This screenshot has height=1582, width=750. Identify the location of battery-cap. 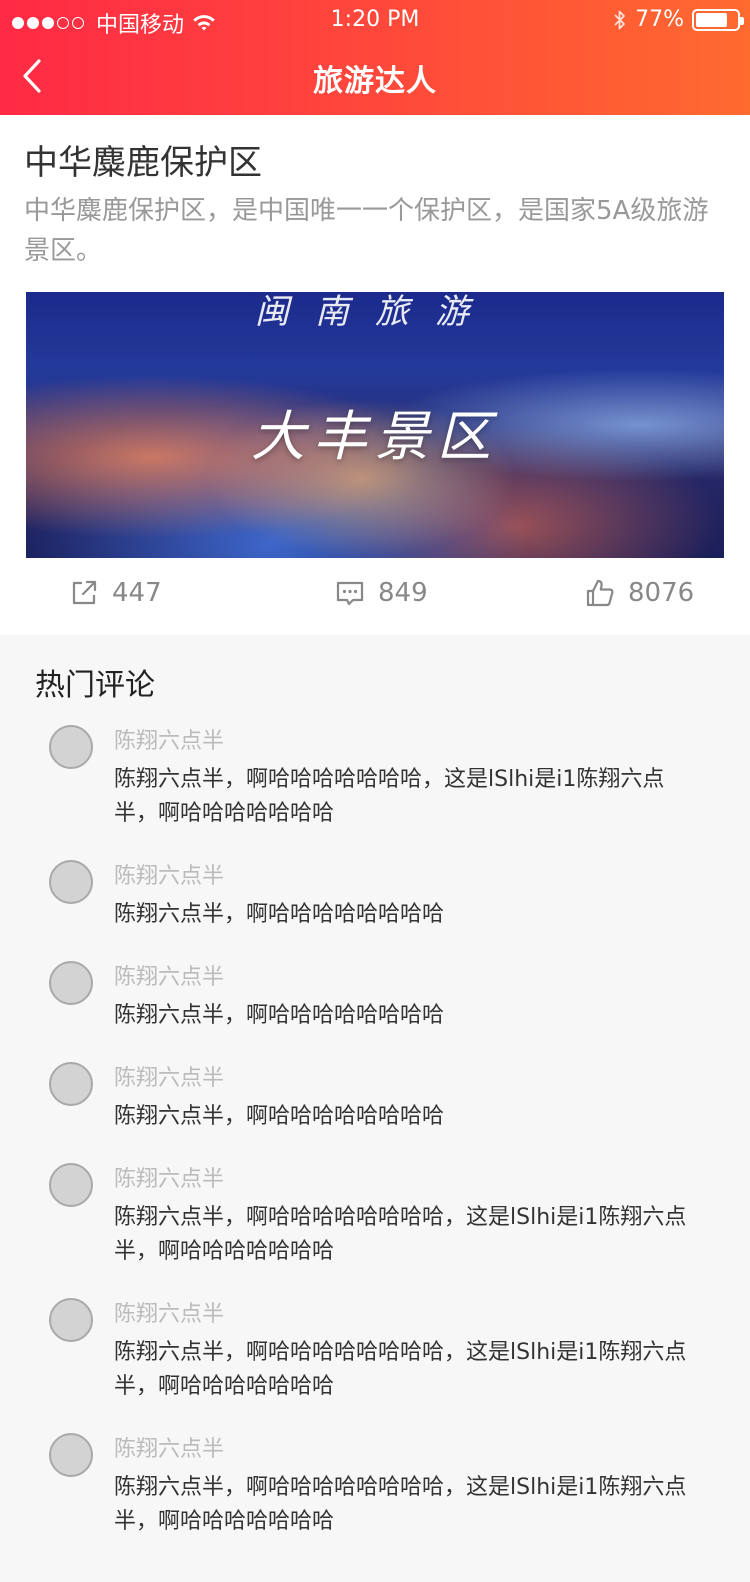
(742, 20).